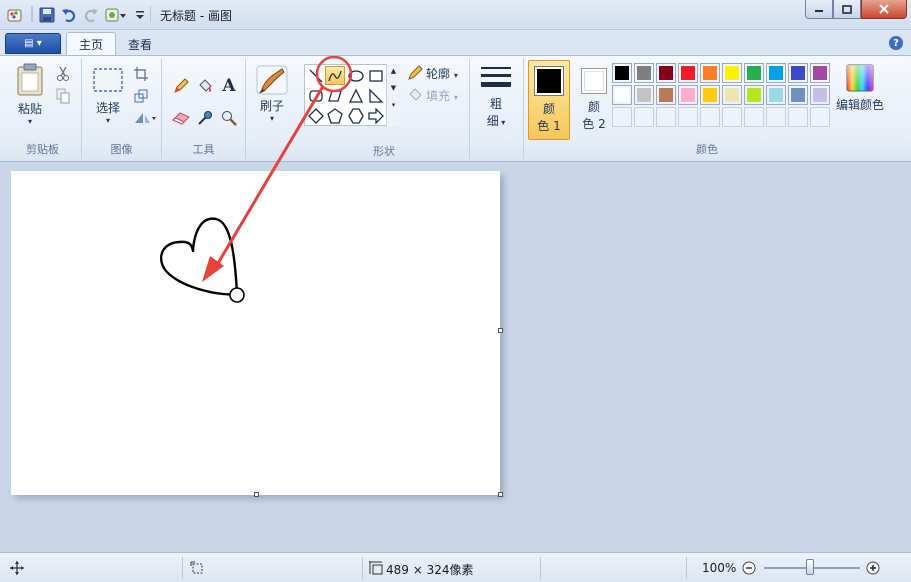 The image size is (911, 582). Describe the element at coordinates (819, 9) in the screenshot. I see `minimize-button` at that location.